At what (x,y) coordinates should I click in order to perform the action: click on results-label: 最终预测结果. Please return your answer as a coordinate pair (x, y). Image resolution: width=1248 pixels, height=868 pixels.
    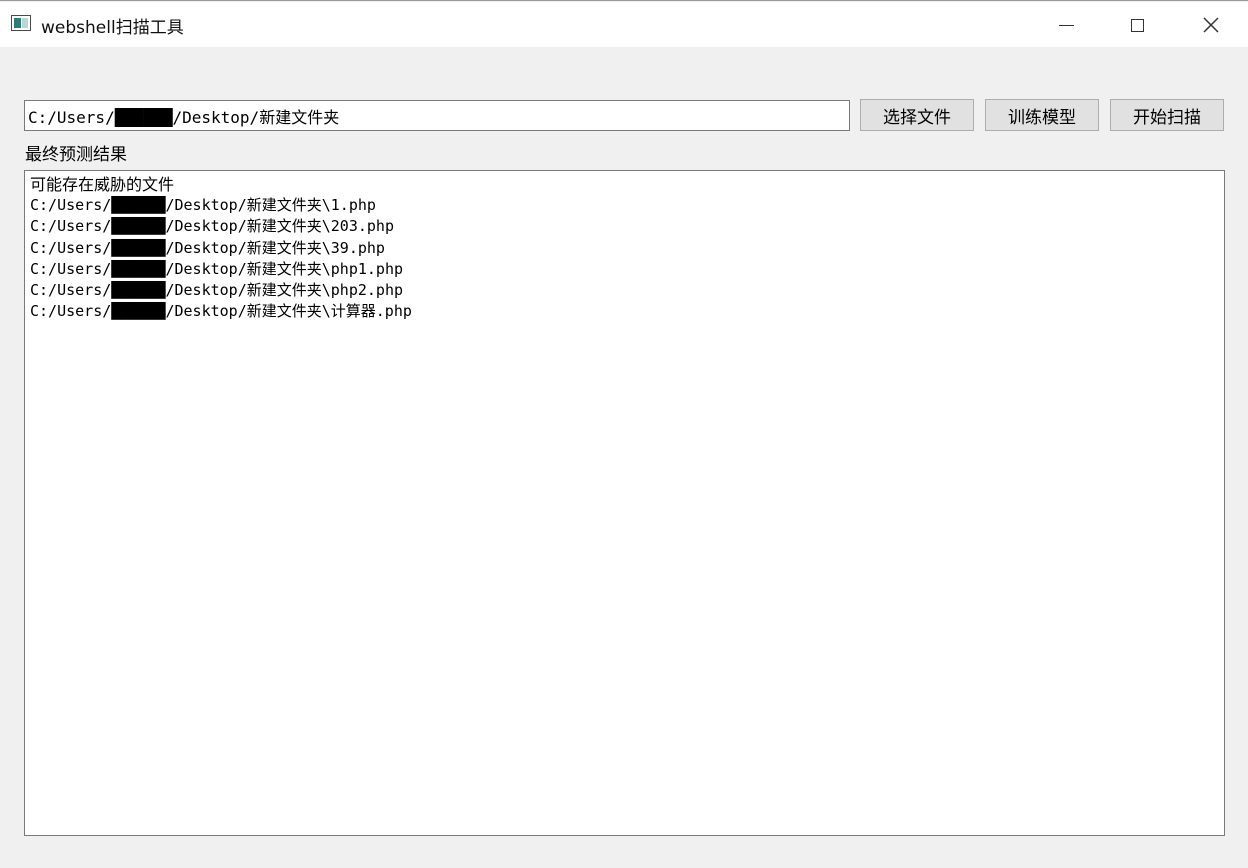
    Looking at the image, I should click on (76, 155).